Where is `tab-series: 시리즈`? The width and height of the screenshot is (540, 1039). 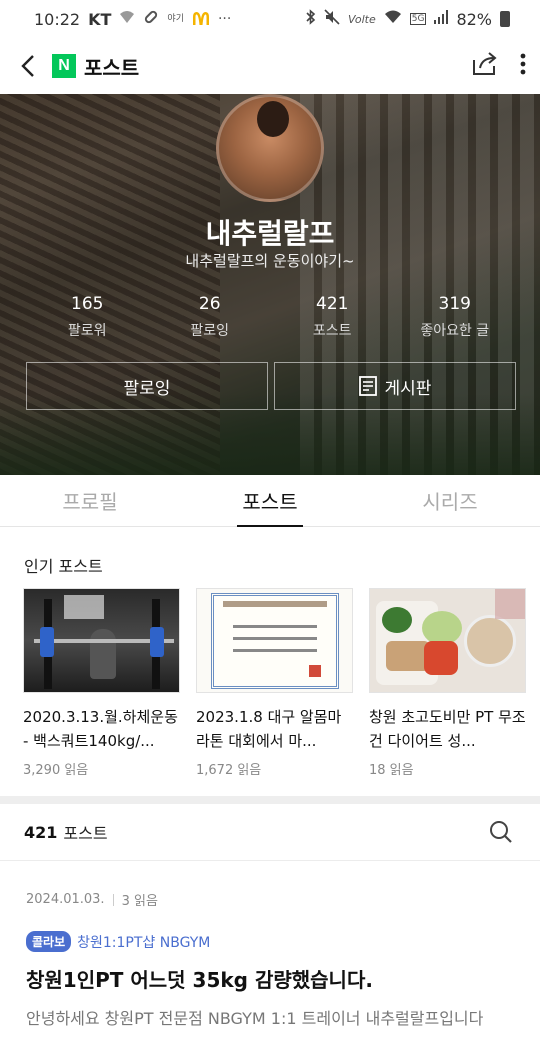
tab-series: 시리즈 is located at coordinates (450, 500).